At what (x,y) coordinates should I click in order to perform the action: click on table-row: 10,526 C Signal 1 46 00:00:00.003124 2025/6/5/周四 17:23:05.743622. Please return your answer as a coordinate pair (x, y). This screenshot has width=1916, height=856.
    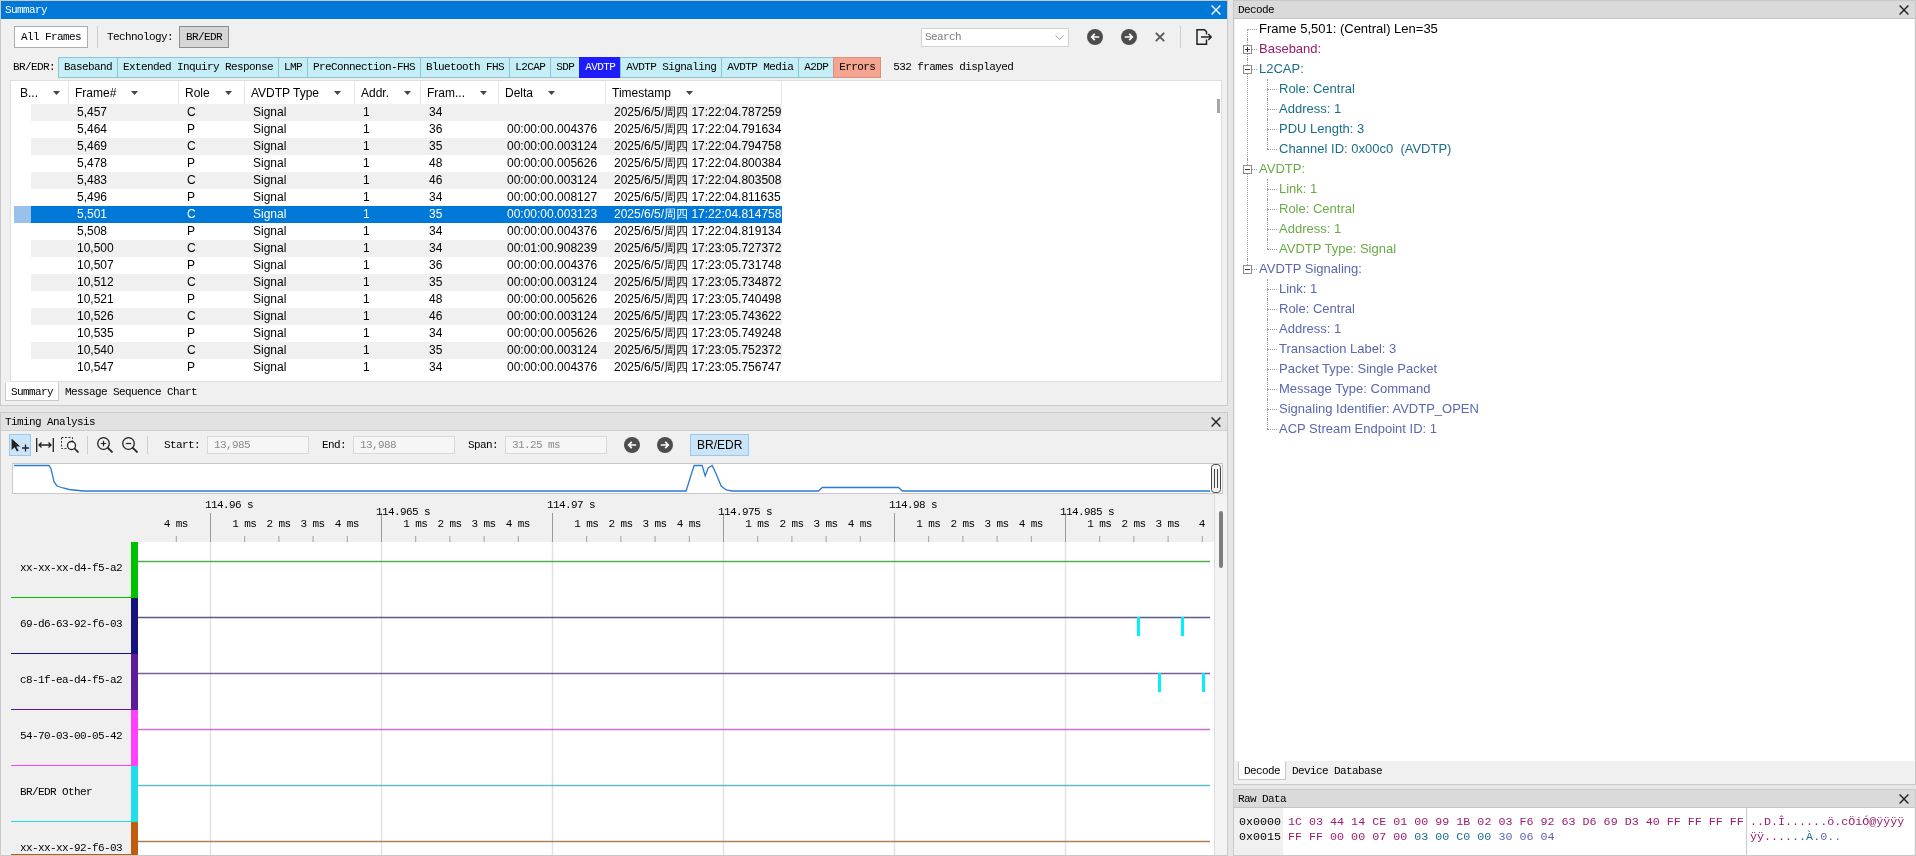
    Looking at the image, I should click on (406, 316).